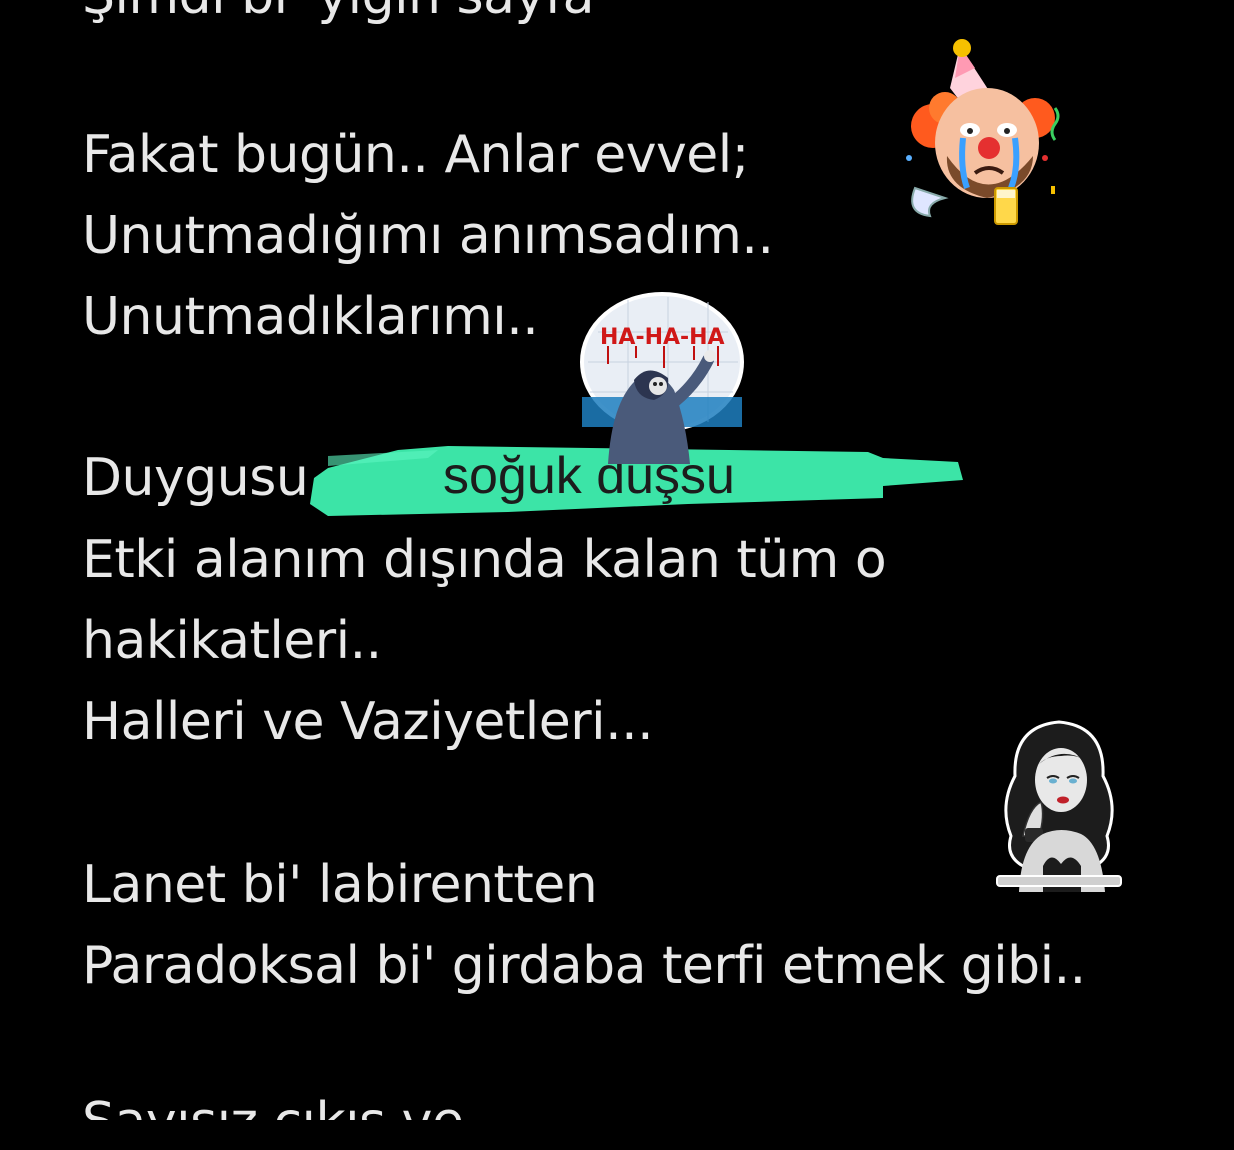 Image resolution: width=1234 pixels, height=1150 pixels. Describe the element at coordinates (232, 641) in the screenshot. I see `text-line-6: hakikatleri..` at that location.